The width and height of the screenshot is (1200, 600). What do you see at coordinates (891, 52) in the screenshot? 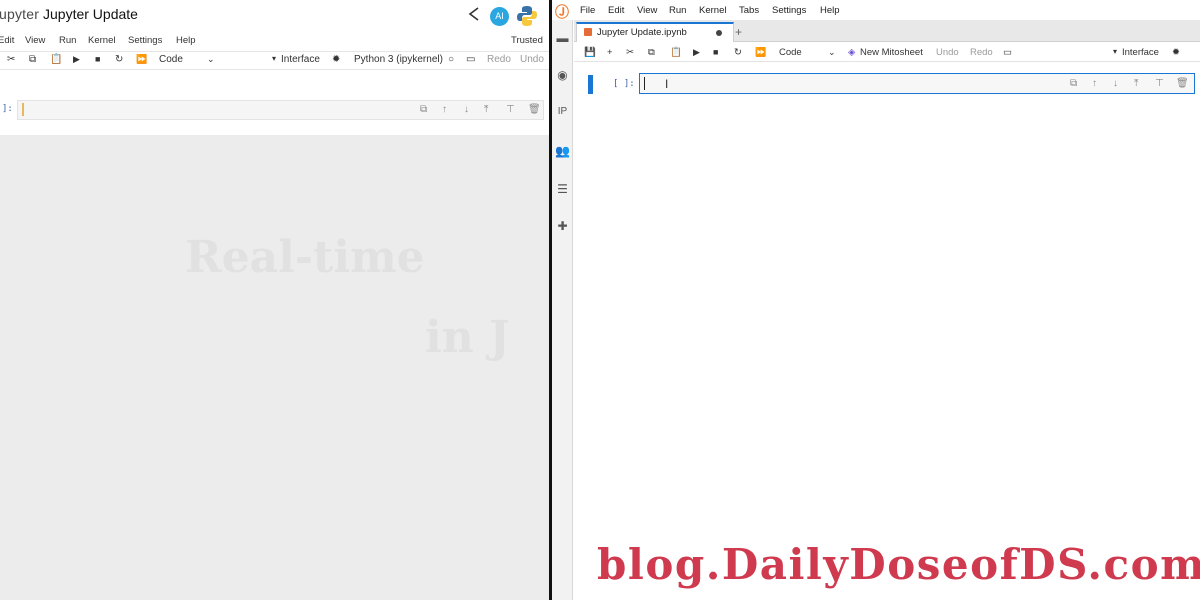
I see `new-mitosheet-button: New Mitosheet` at bounding box center [891, 52].